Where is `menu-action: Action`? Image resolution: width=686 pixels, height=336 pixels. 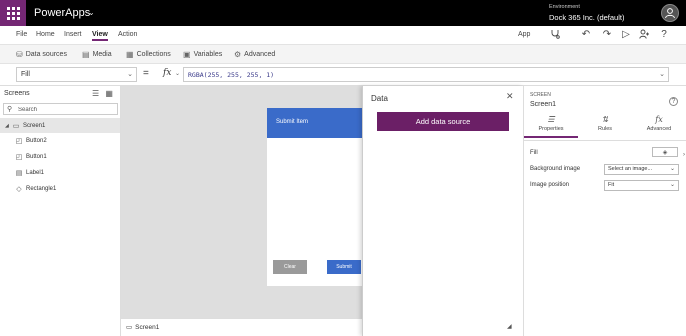 menu-action: Action is located at coordinates (127, 34).